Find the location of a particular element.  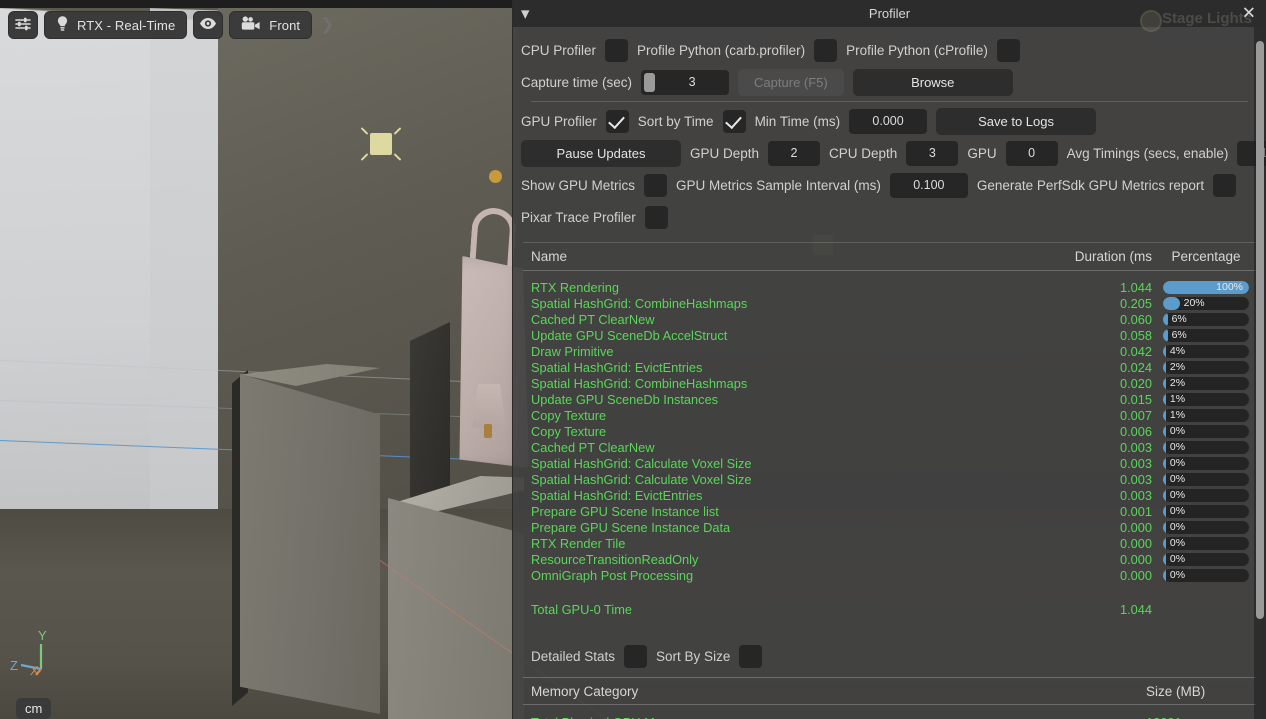

column-header-percentage: Percentage is located at coordinates (1206, 256).